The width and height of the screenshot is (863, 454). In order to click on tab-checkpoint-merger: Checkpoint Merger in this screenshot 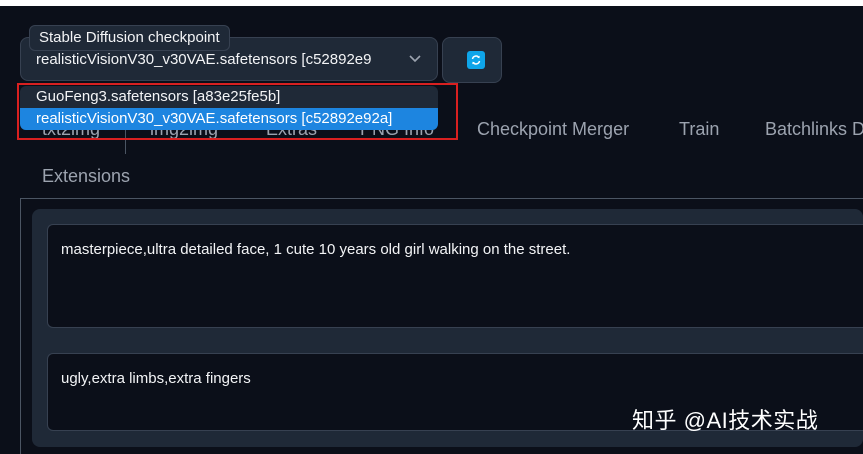, I will do `click(553, 129)`.